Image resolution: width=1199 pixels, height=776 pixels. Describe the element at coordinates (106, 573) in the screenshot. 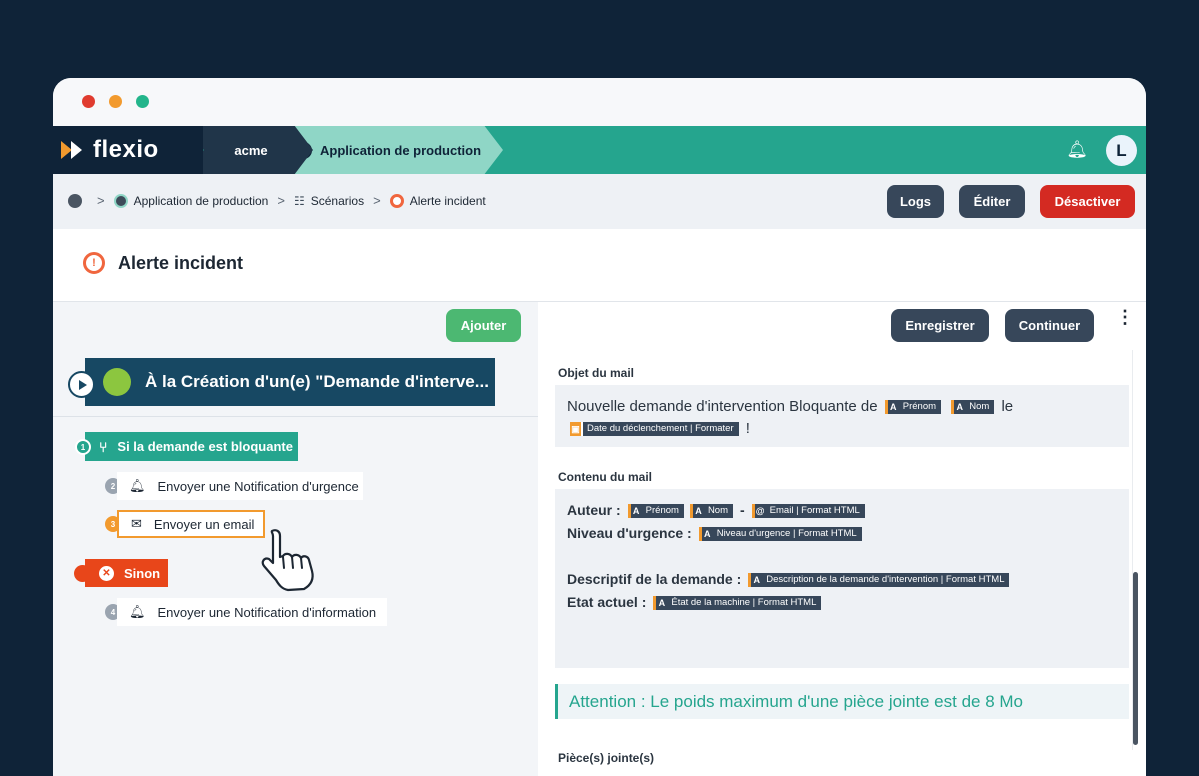

I see `close-circle-icon: ✕` at that location.